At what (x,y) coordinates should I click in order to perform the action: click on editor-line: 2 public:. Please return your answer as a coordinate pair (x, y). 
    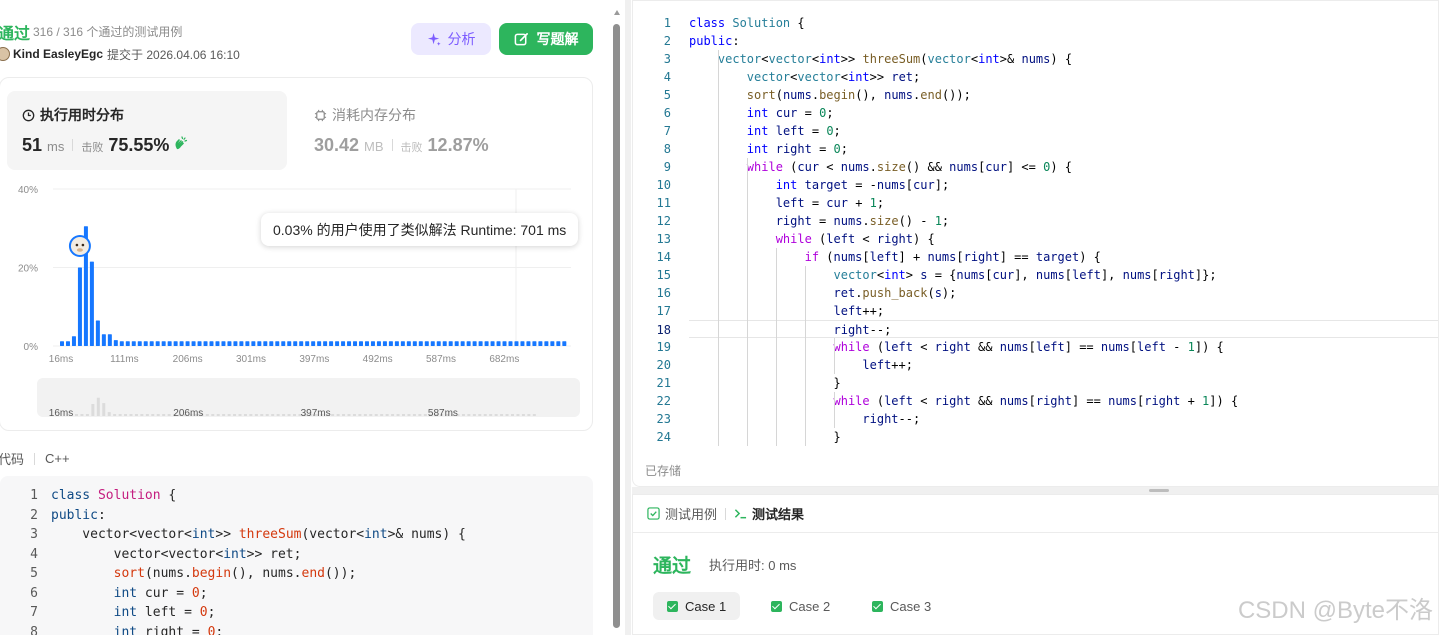
    Looking at the image, I should click on (1035, 41).